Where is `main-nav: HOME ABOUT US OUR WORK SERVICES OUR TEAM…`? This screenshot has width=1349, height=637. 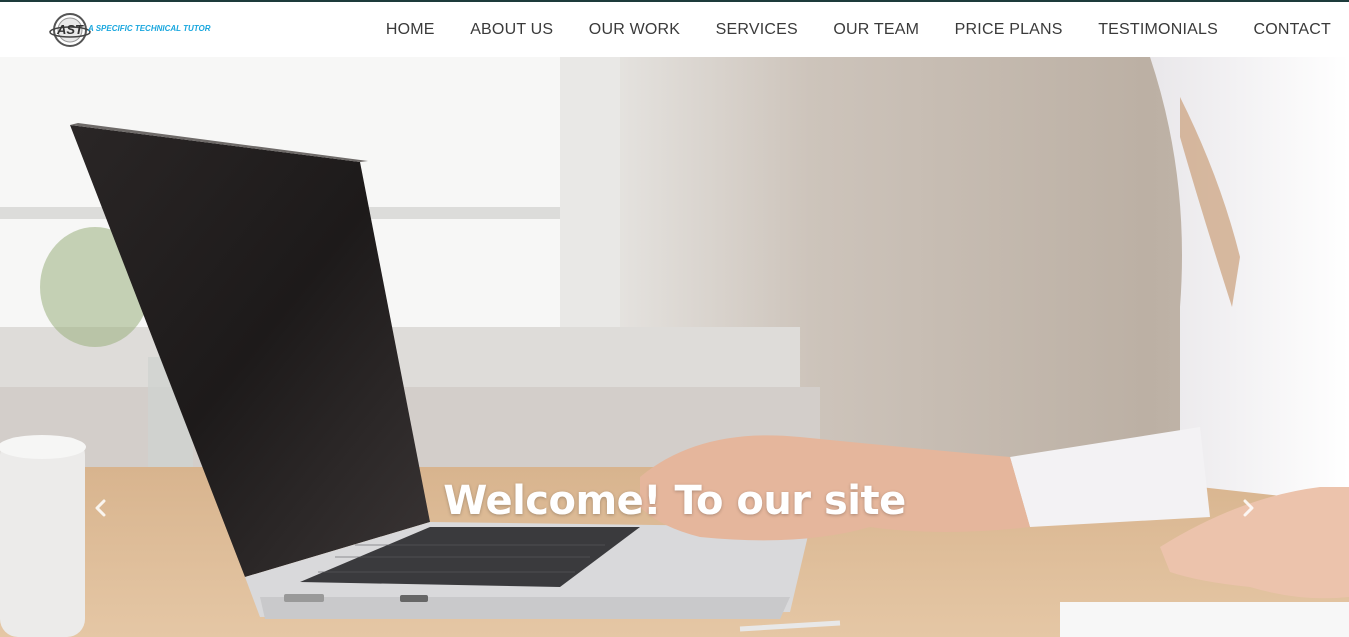 main-nav: HOME ABOUT US OUR WORK SERVICES OUR TEAM… is located at coordinates (858, 29).